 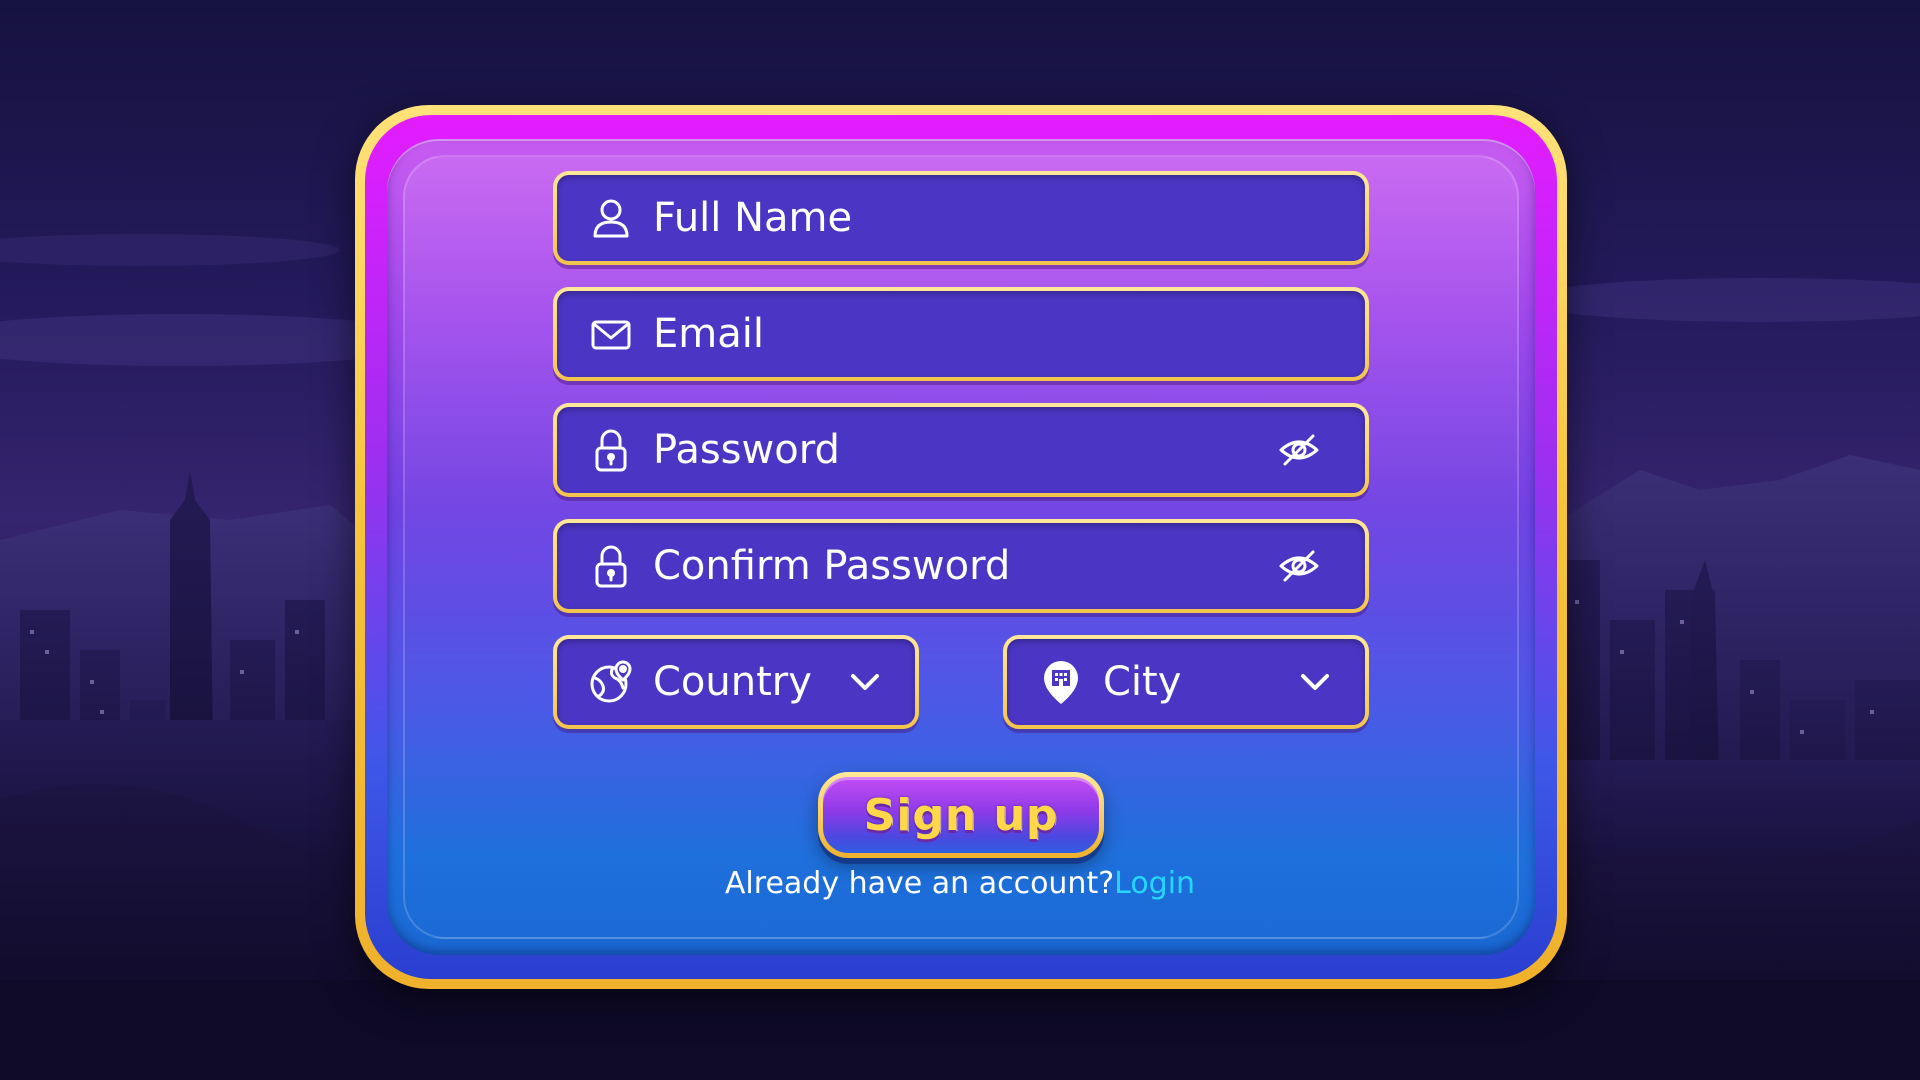 What do you see at coordinates (611, 682) in the screenshot?
I see `globe-icon` at bounding box center [611, 682].